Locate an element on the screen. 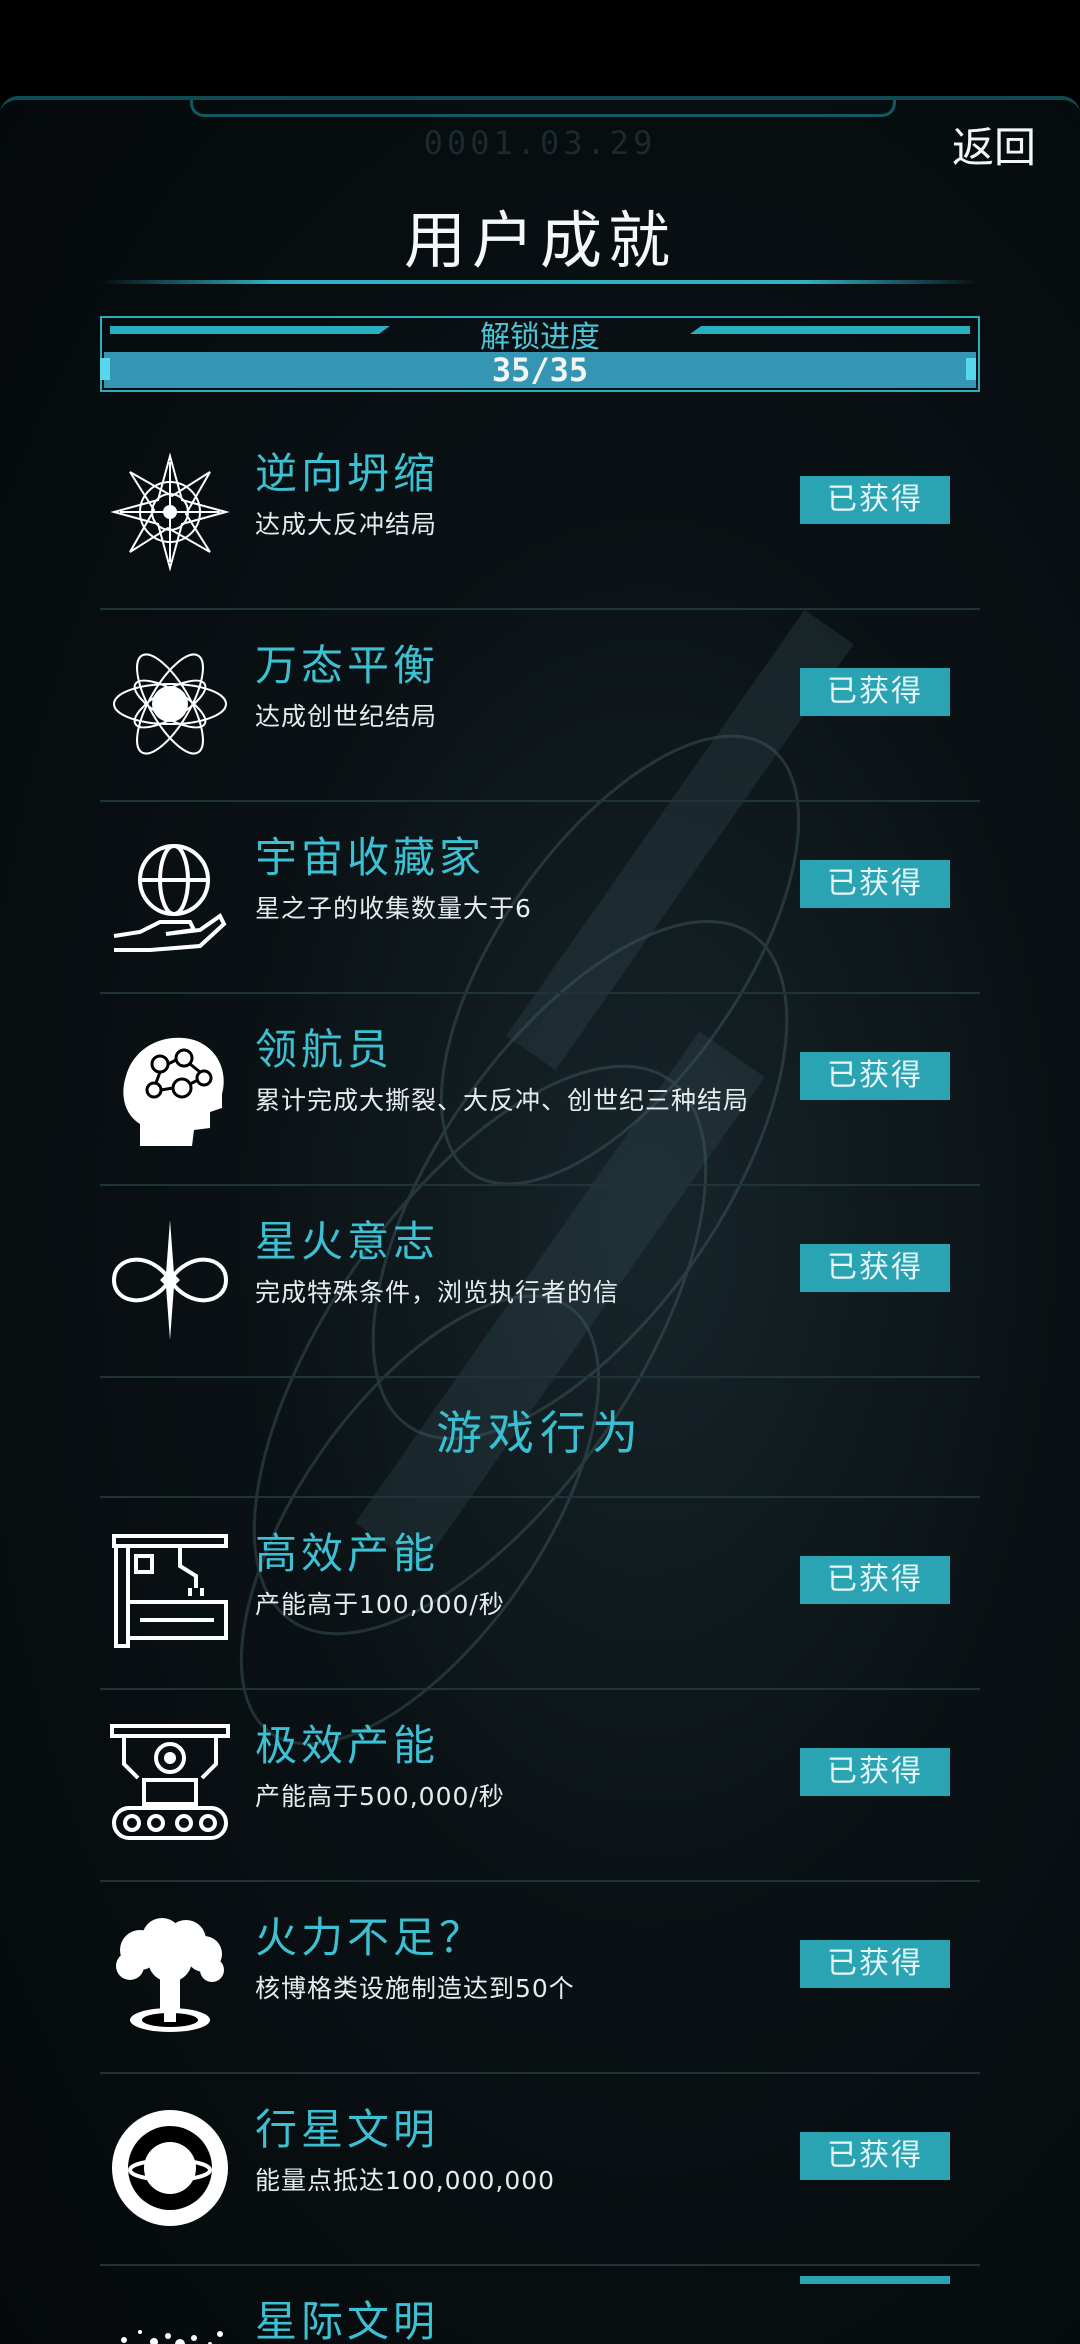  achievement-item: 行星文明 能量点抵达100,000,000 已获得 is located at coordinates (540, 2170).